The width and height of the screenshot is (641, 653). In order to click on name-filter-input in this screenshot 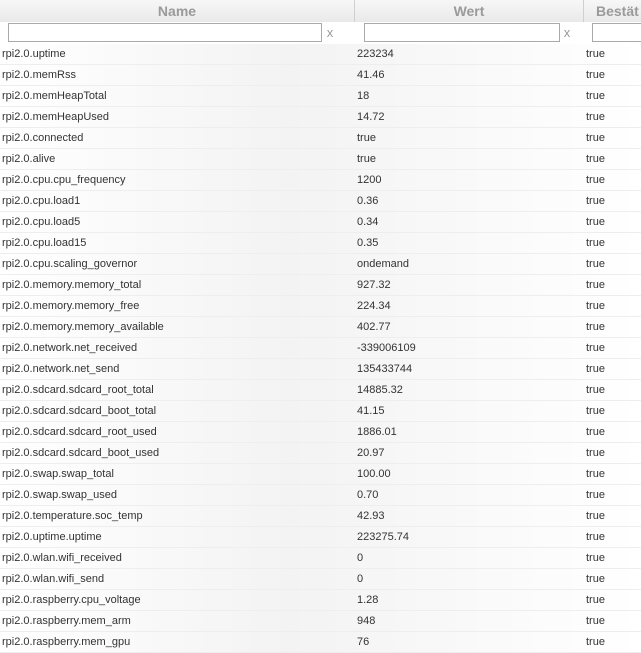, I will do `click(165, 32)`.